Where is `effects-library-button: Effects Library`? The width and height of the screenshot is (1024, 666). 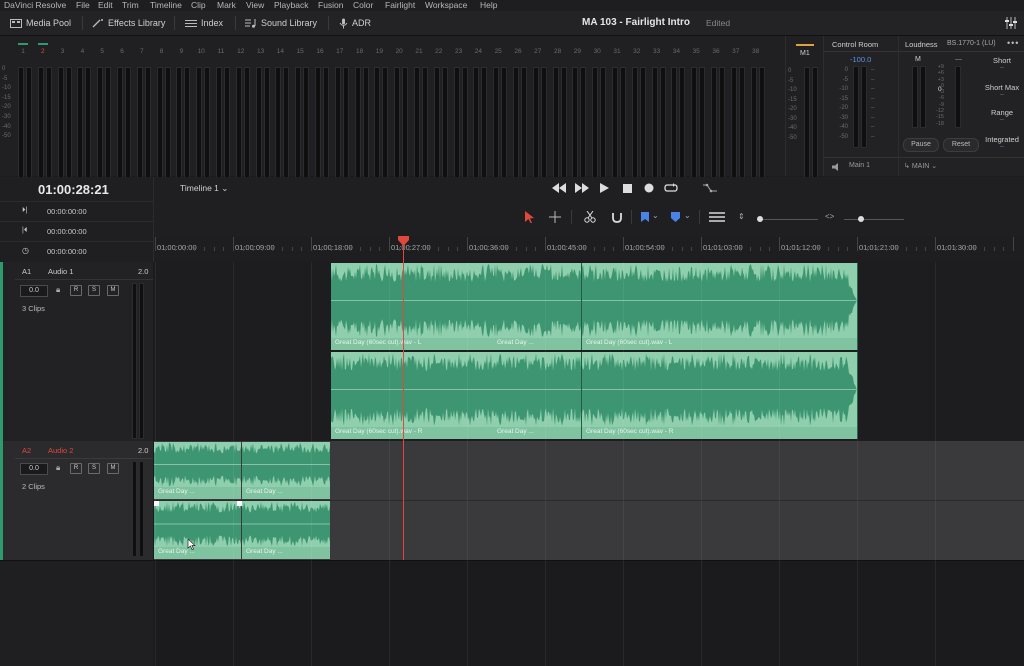
effects-library-button: Effects Library is located at coordinates (128, 23).